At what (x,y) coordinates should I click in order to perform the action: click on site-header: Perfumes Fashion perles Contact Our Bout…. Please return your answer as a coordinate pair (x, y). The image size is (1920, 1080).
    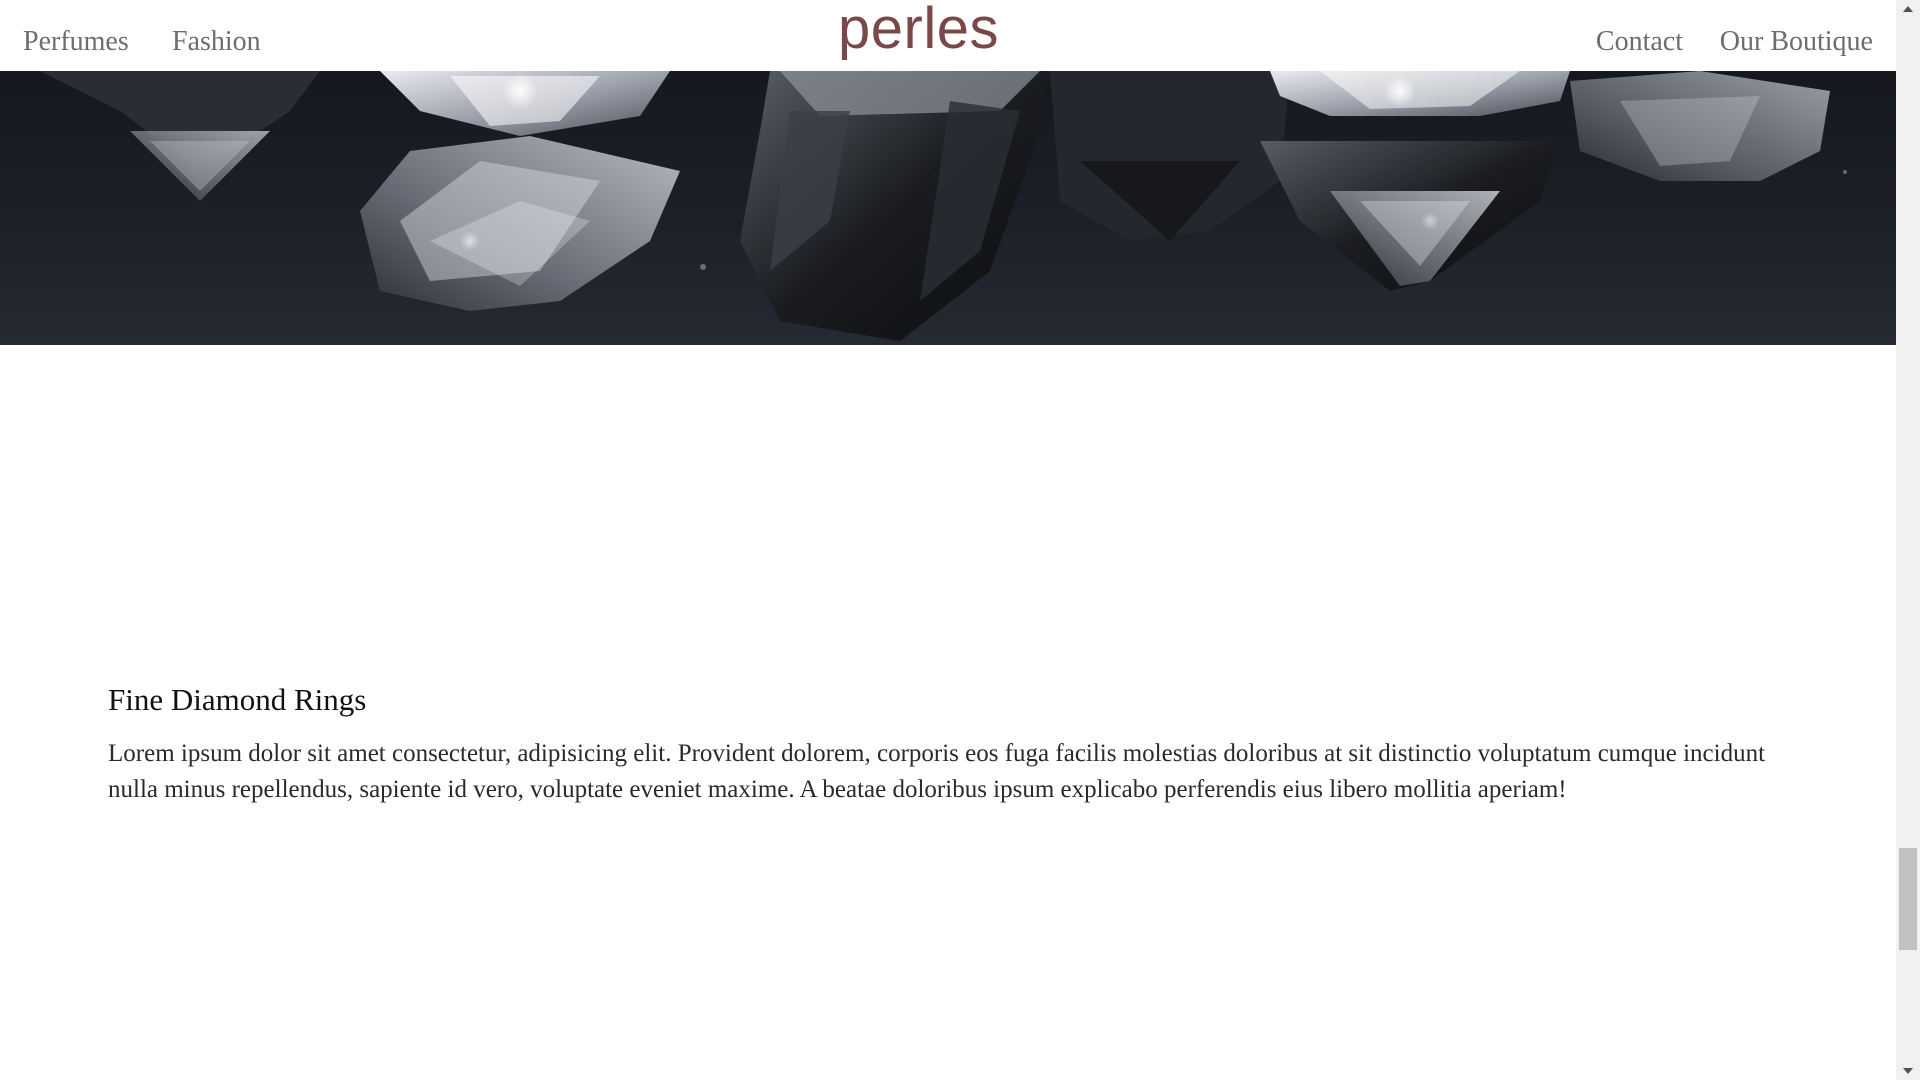
    Looking at the image, I should click on (948, 35).